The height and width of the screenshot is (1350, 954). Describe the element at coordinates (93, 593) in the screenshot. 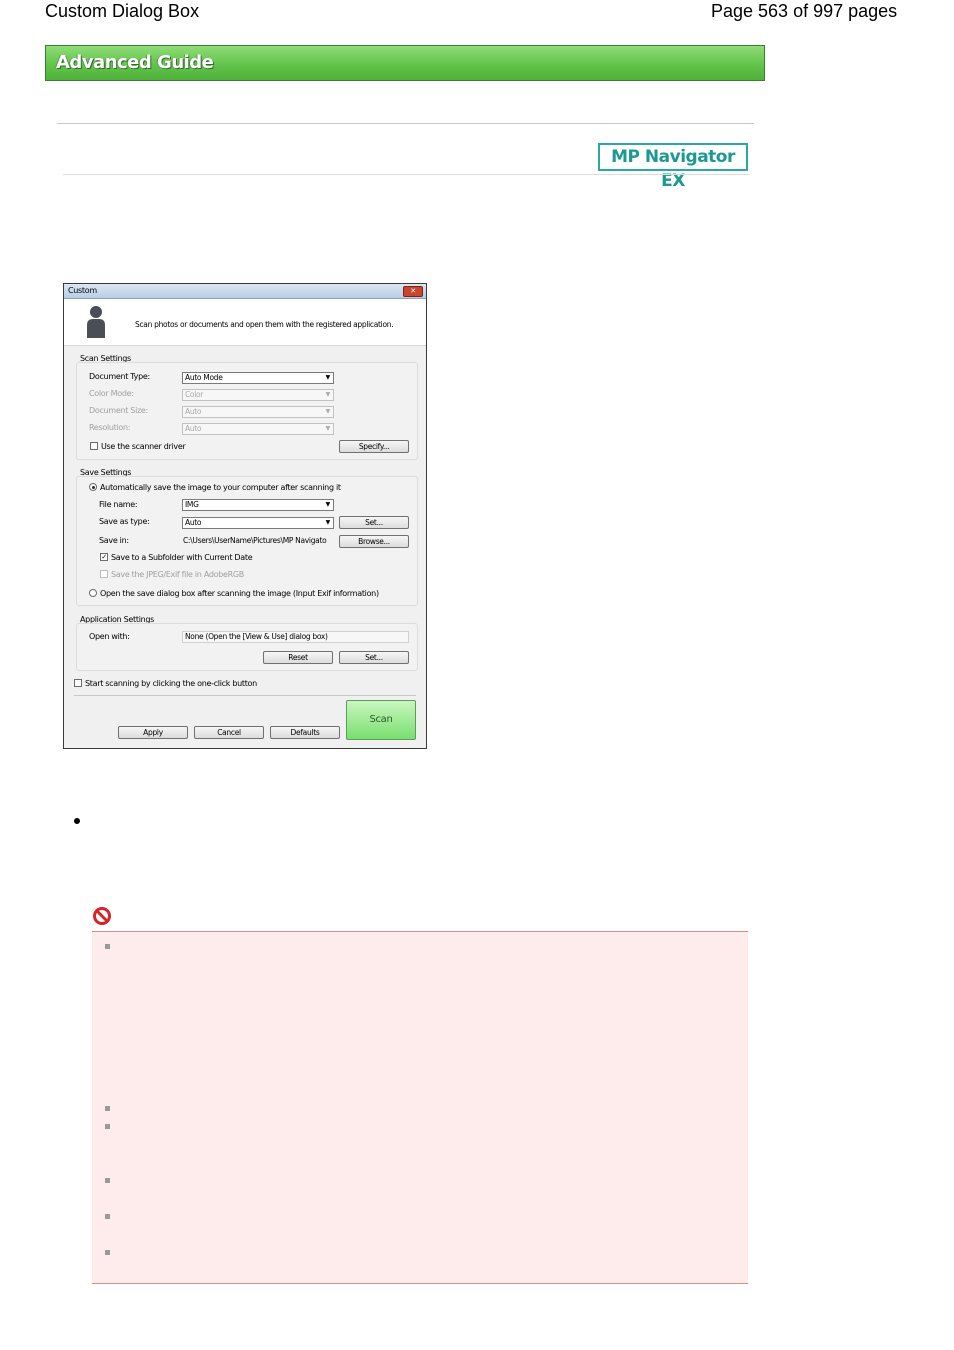

I see `open-save-dialog-radio` at that location.